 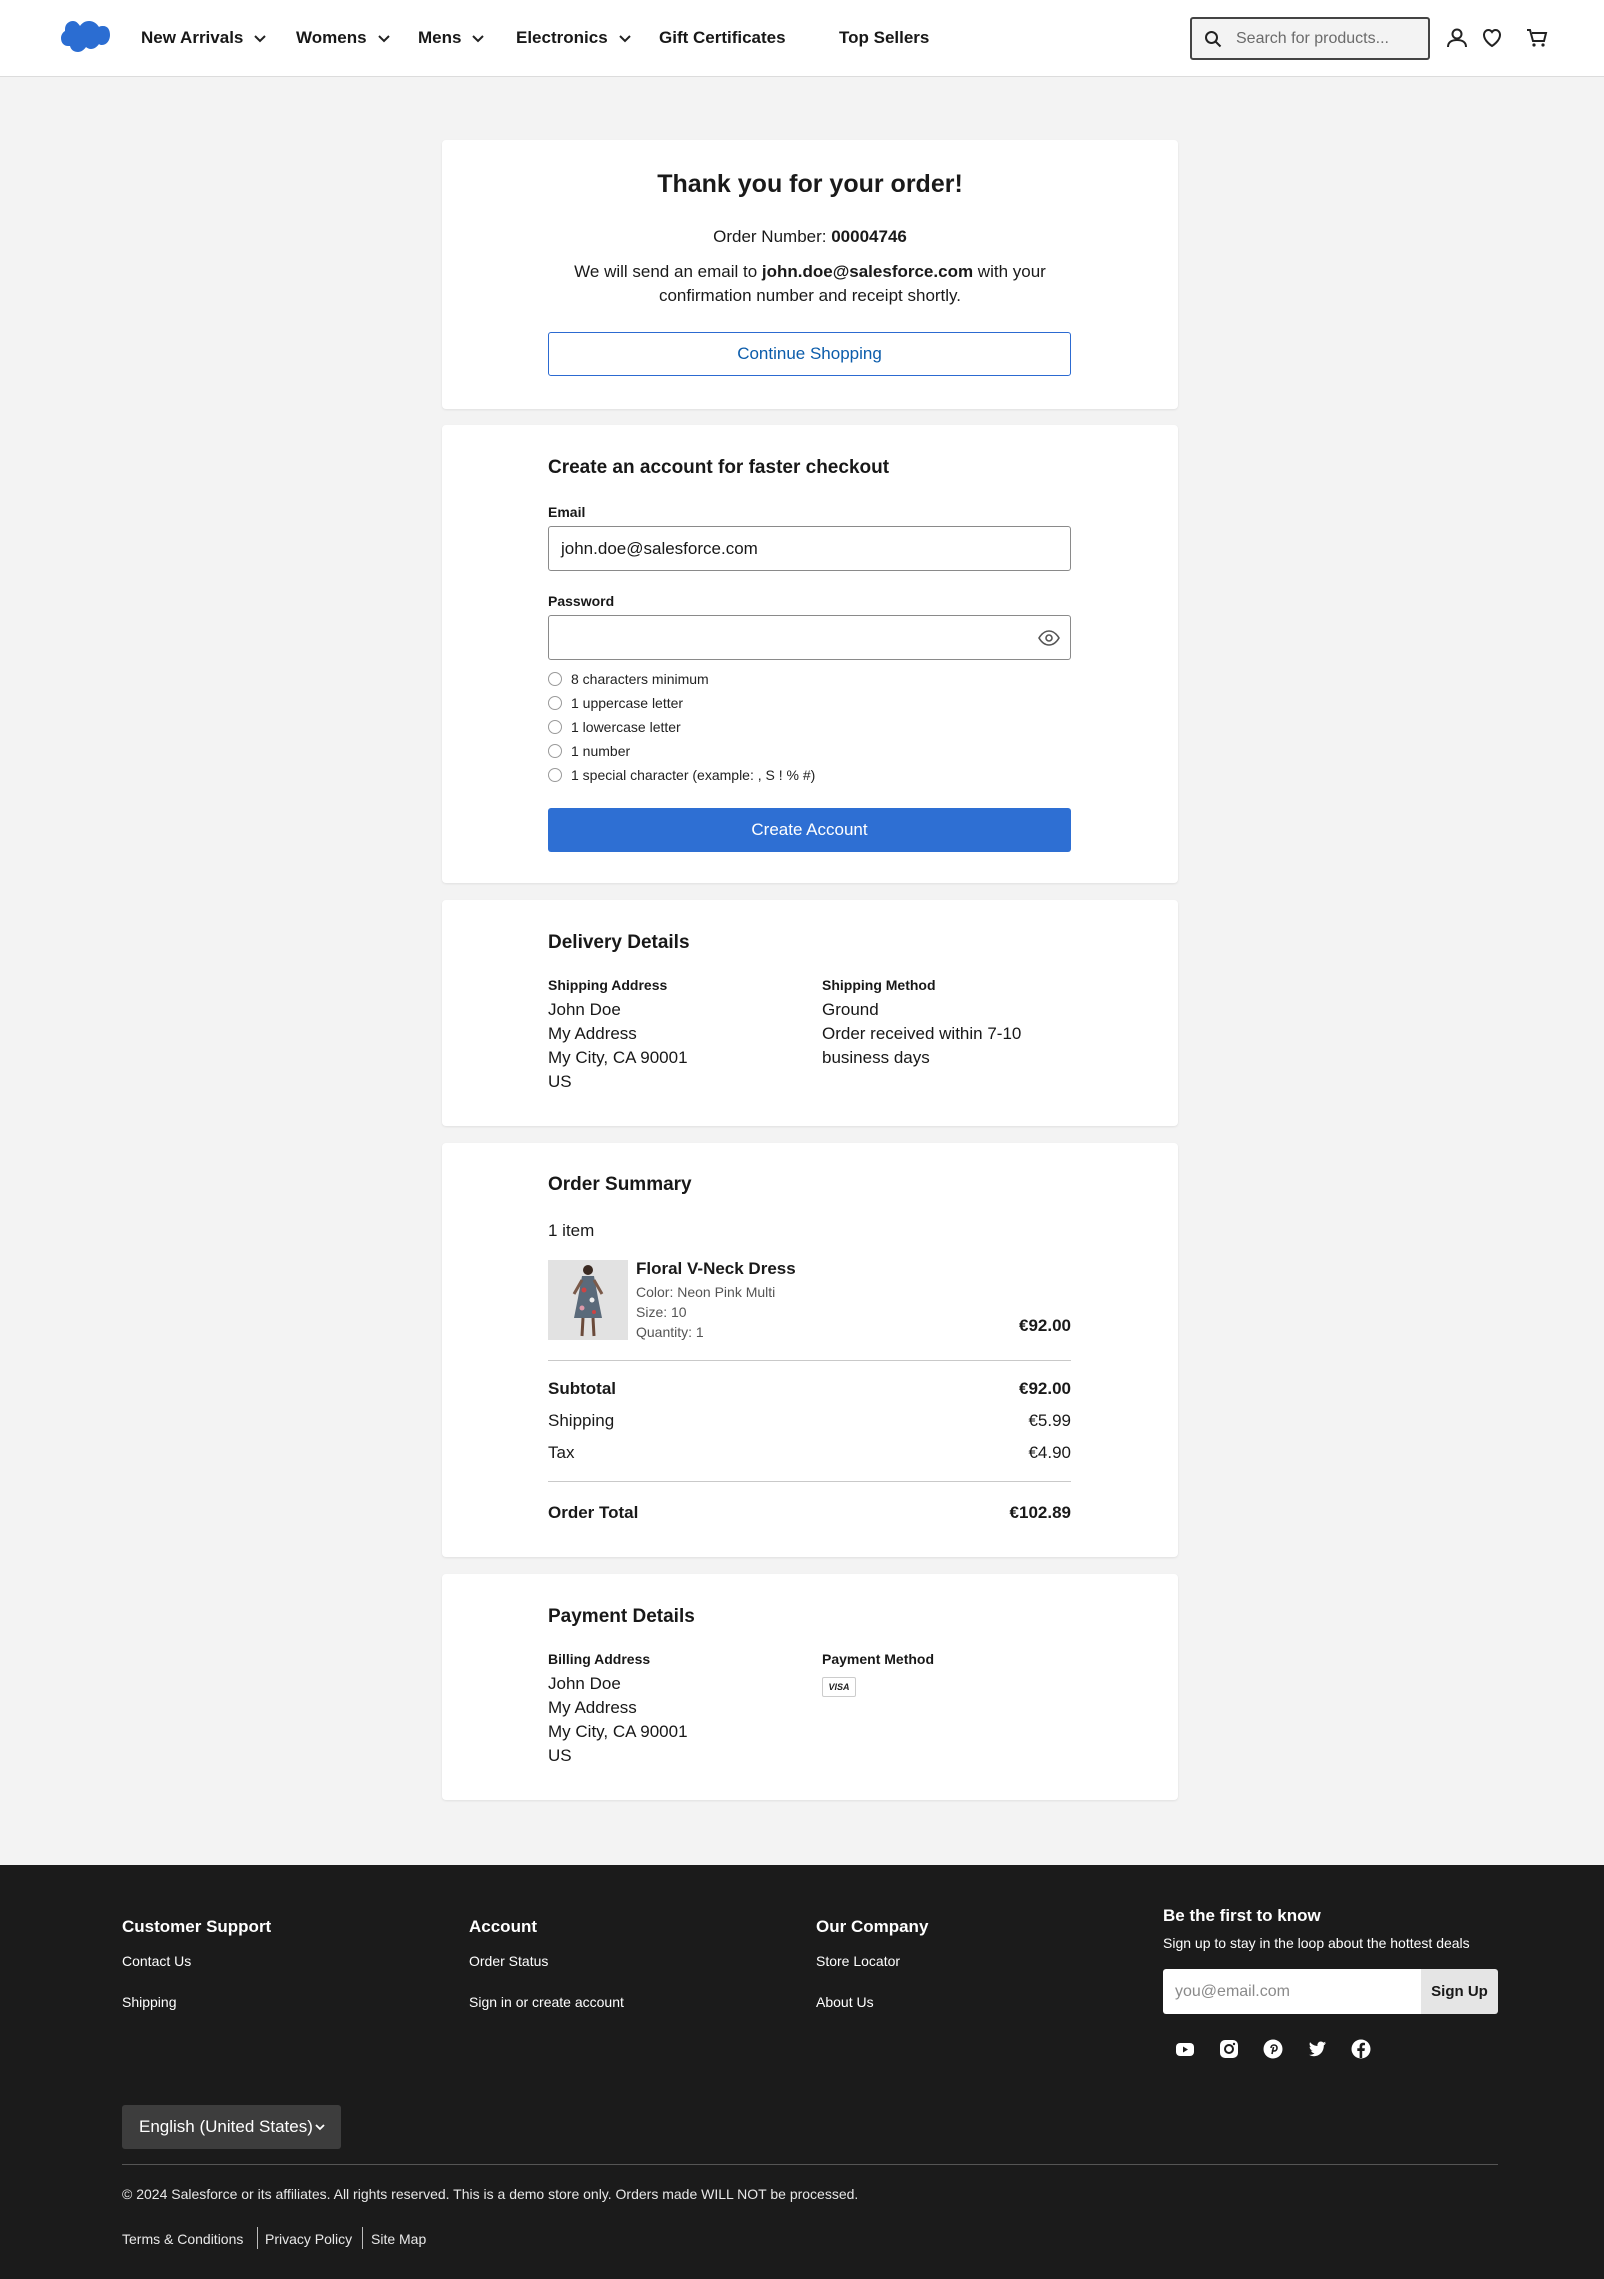 I want to click on item-count: 1 item, so click(x=571, y=1230).